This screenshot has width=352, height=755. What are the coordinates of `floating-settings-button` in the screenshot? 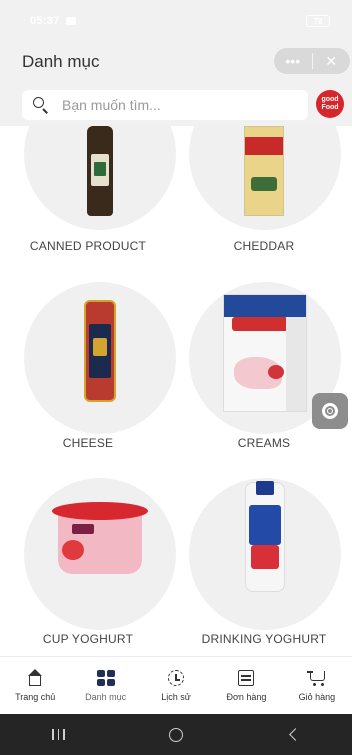 It's located at (330, 411).